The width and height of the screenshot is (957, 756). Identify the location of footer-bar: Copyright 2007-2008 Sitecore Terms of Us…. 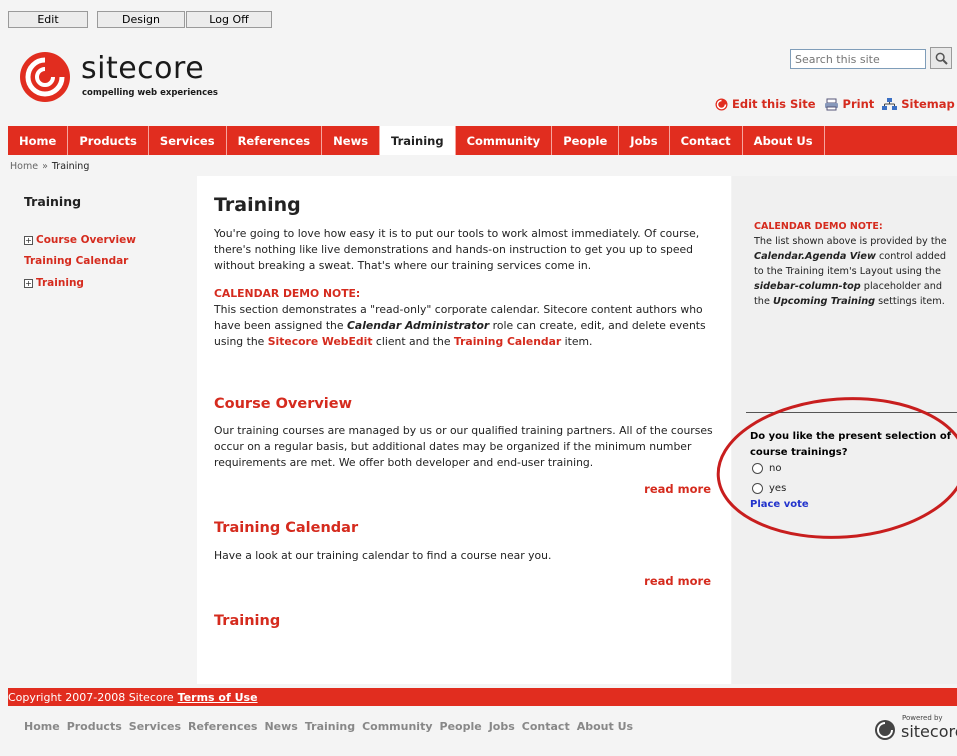
(482, 697).